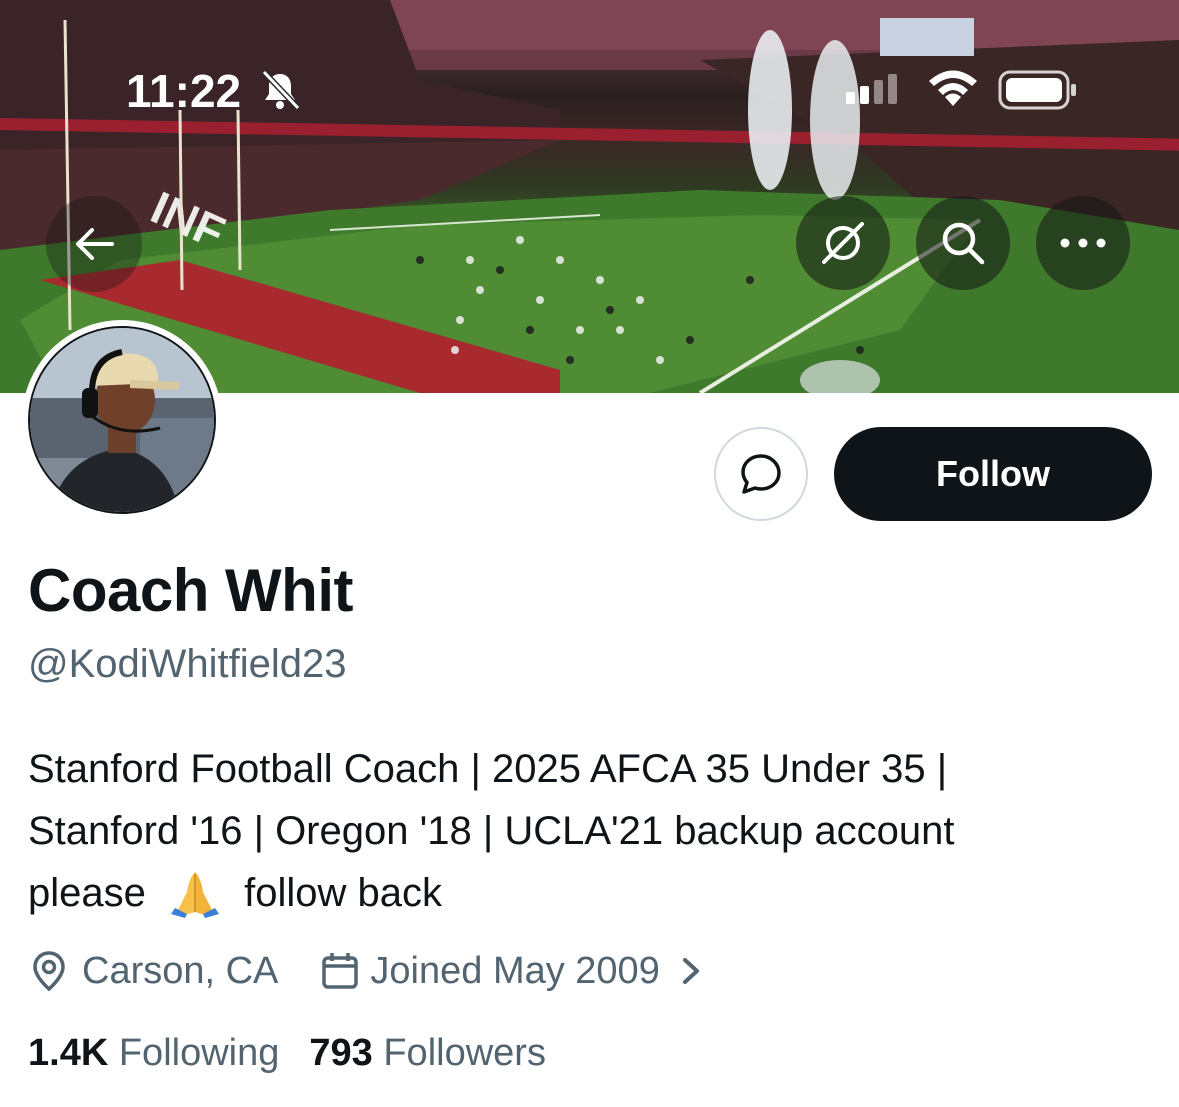 The height and width of the screenshot is (1107, 1179). I want to click on message-button, so click(761, 474).